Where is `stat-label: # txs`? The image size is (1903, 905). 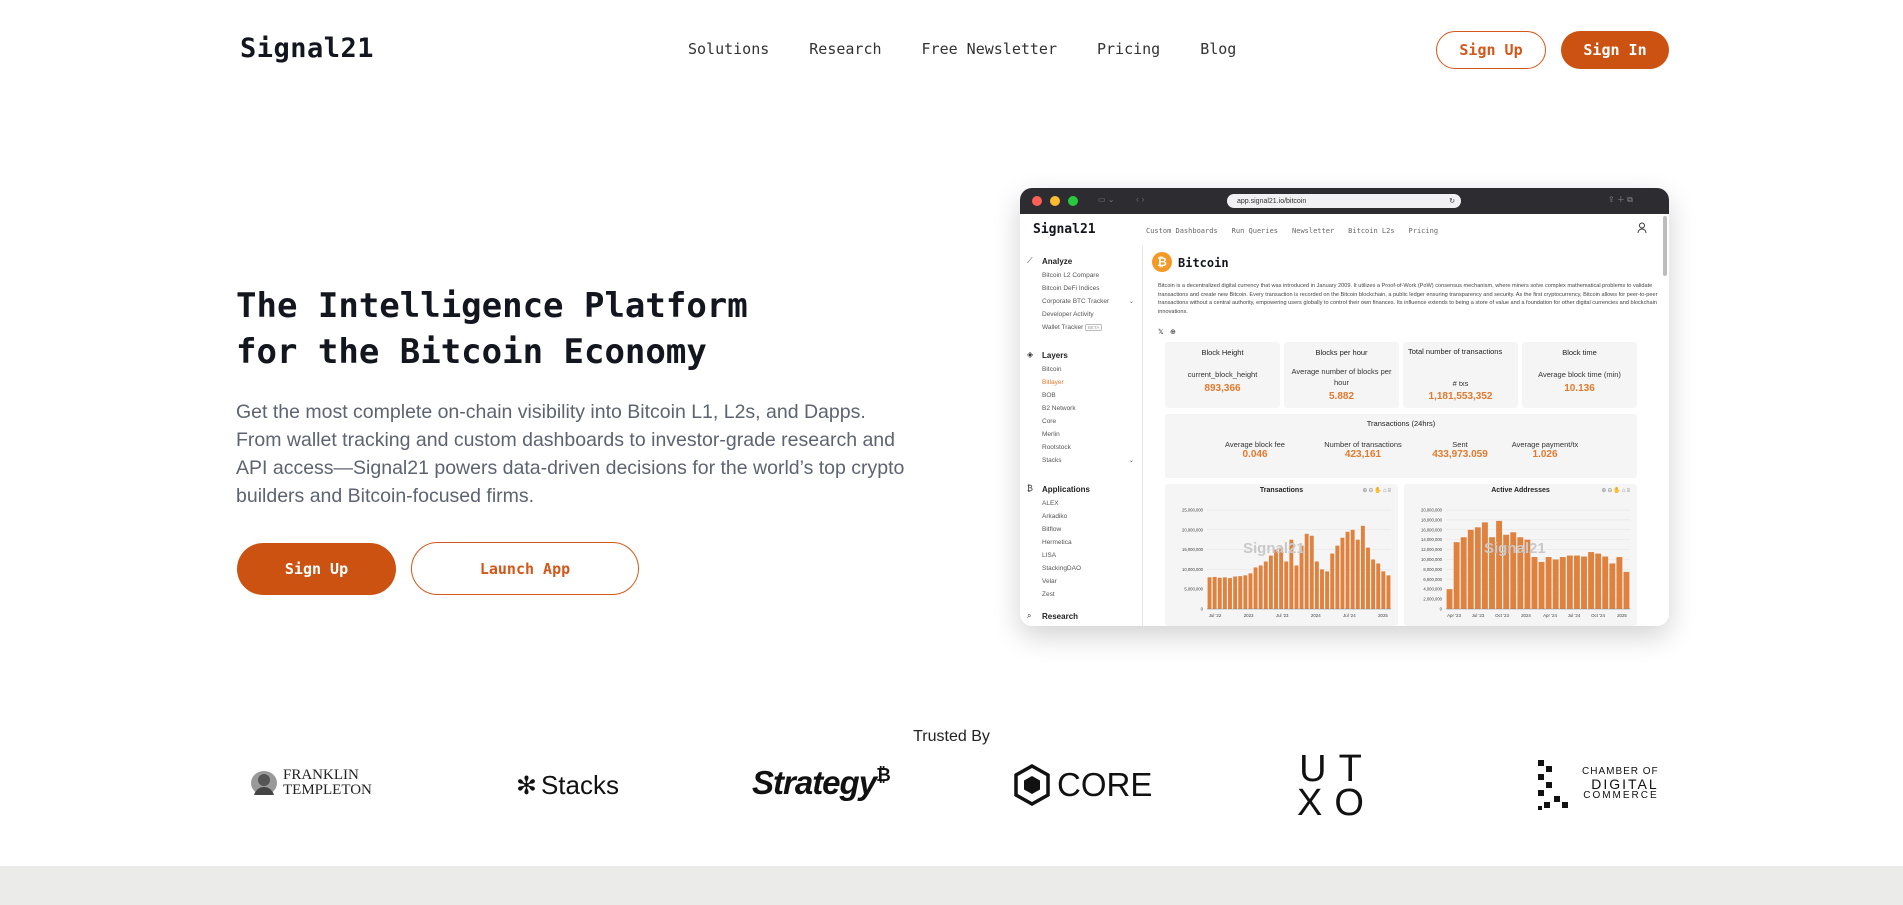 stat-label: # txs is located at coordinates (1460, 383).